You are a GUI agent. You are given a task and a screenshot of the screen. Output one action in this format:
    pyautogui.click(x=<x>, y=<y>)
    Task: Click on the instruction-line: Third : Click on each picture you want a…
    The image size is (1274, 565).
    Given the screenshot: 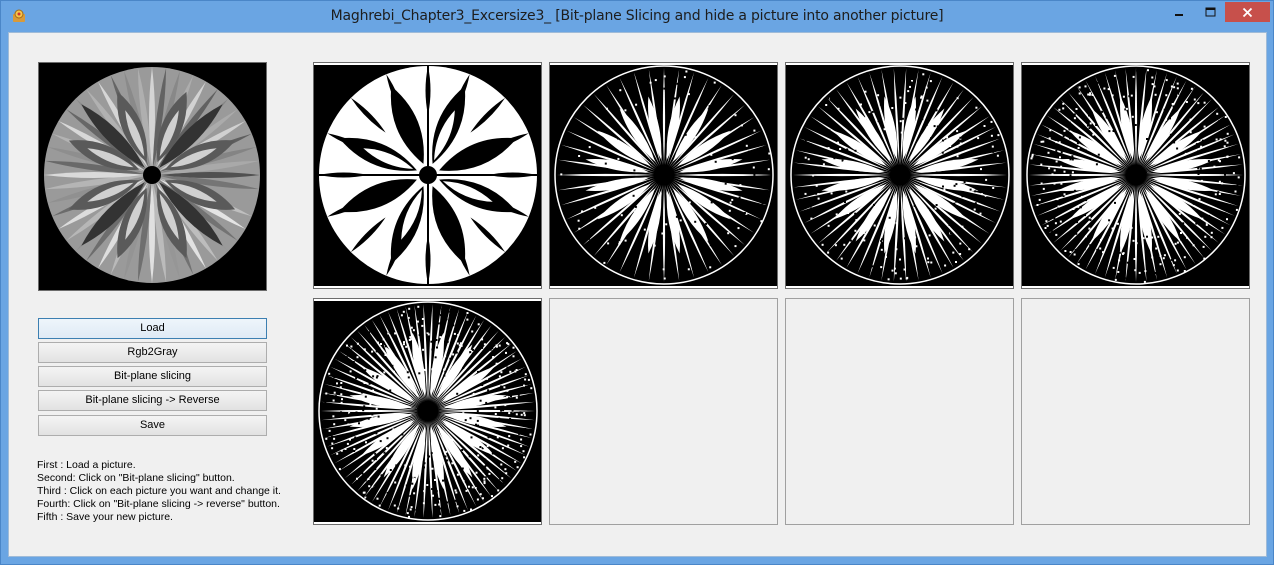 What is the action you would take?
    pyautogui.click(x=159, y=491)
    